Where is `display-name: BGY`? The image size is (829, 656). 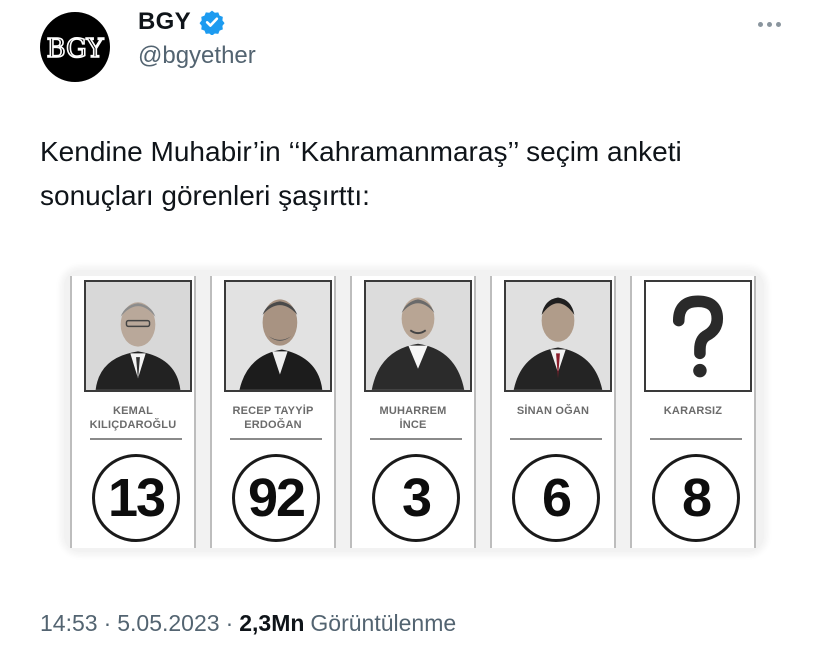
display-name: BGY is located at coordinates (164, 22).